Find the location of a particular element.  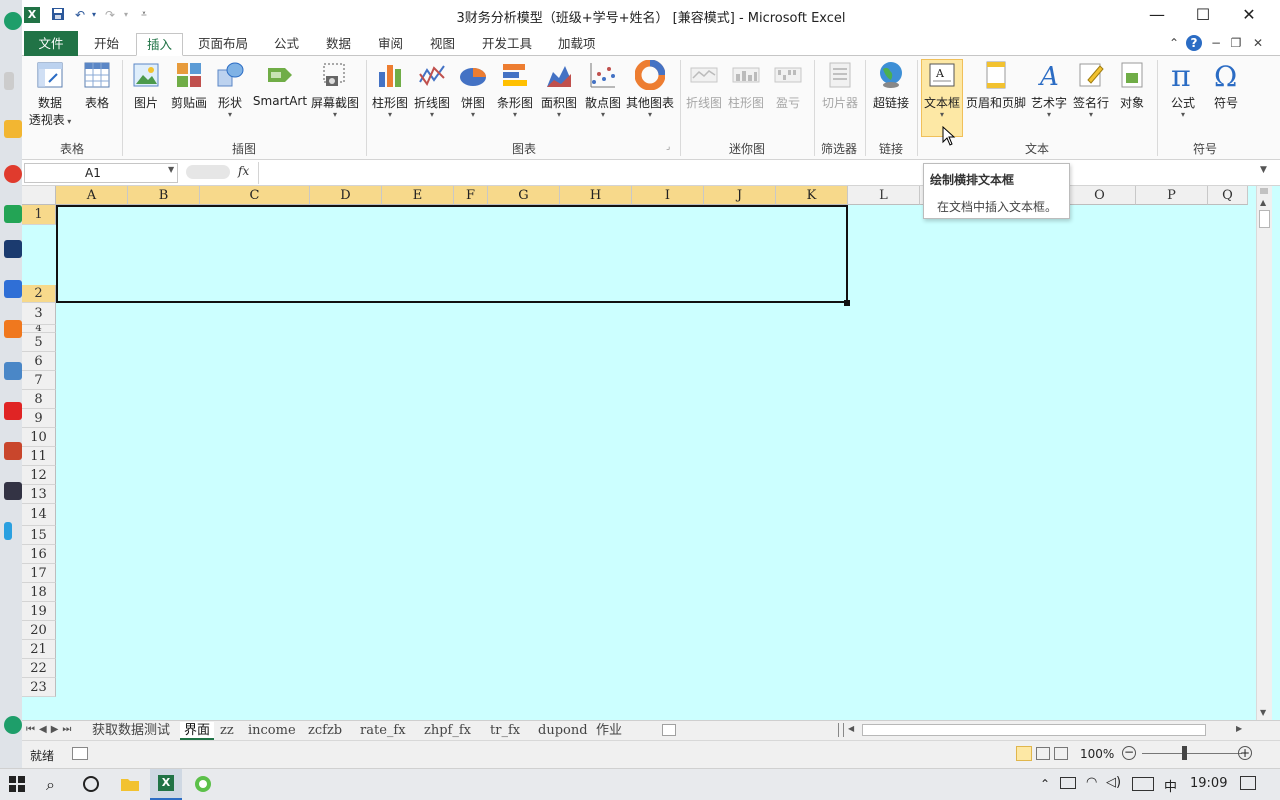

column-header: H is located at coordinates (596, 195).